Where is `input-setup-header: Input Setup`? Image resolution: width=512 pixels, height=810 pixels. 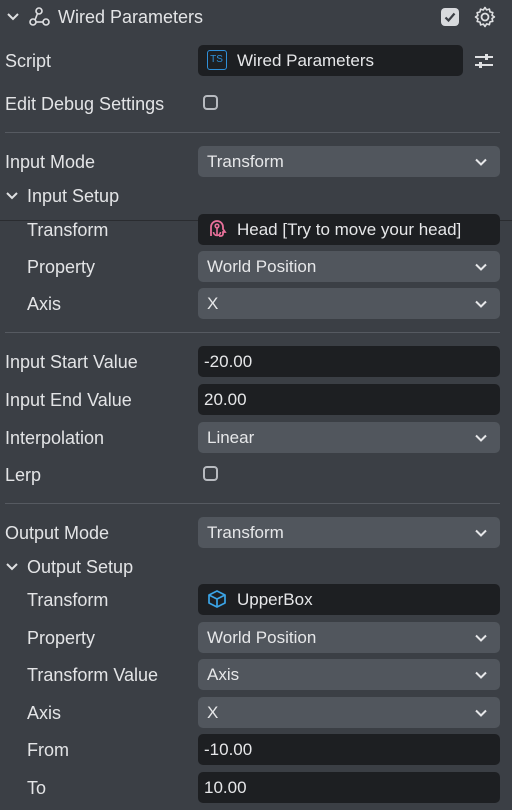
input-setup-header: Input Setup is located at coordinates (256, 196).